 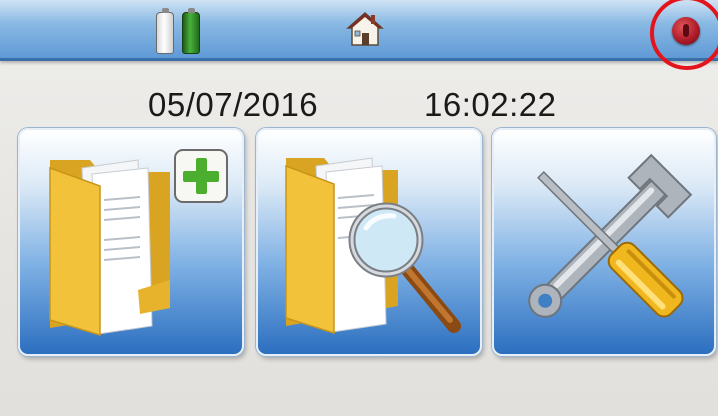 What do you see at coordinates (490, 104) in the screenshot?
I see `time-label: 16:02:22` at bounding box center [490, 104].